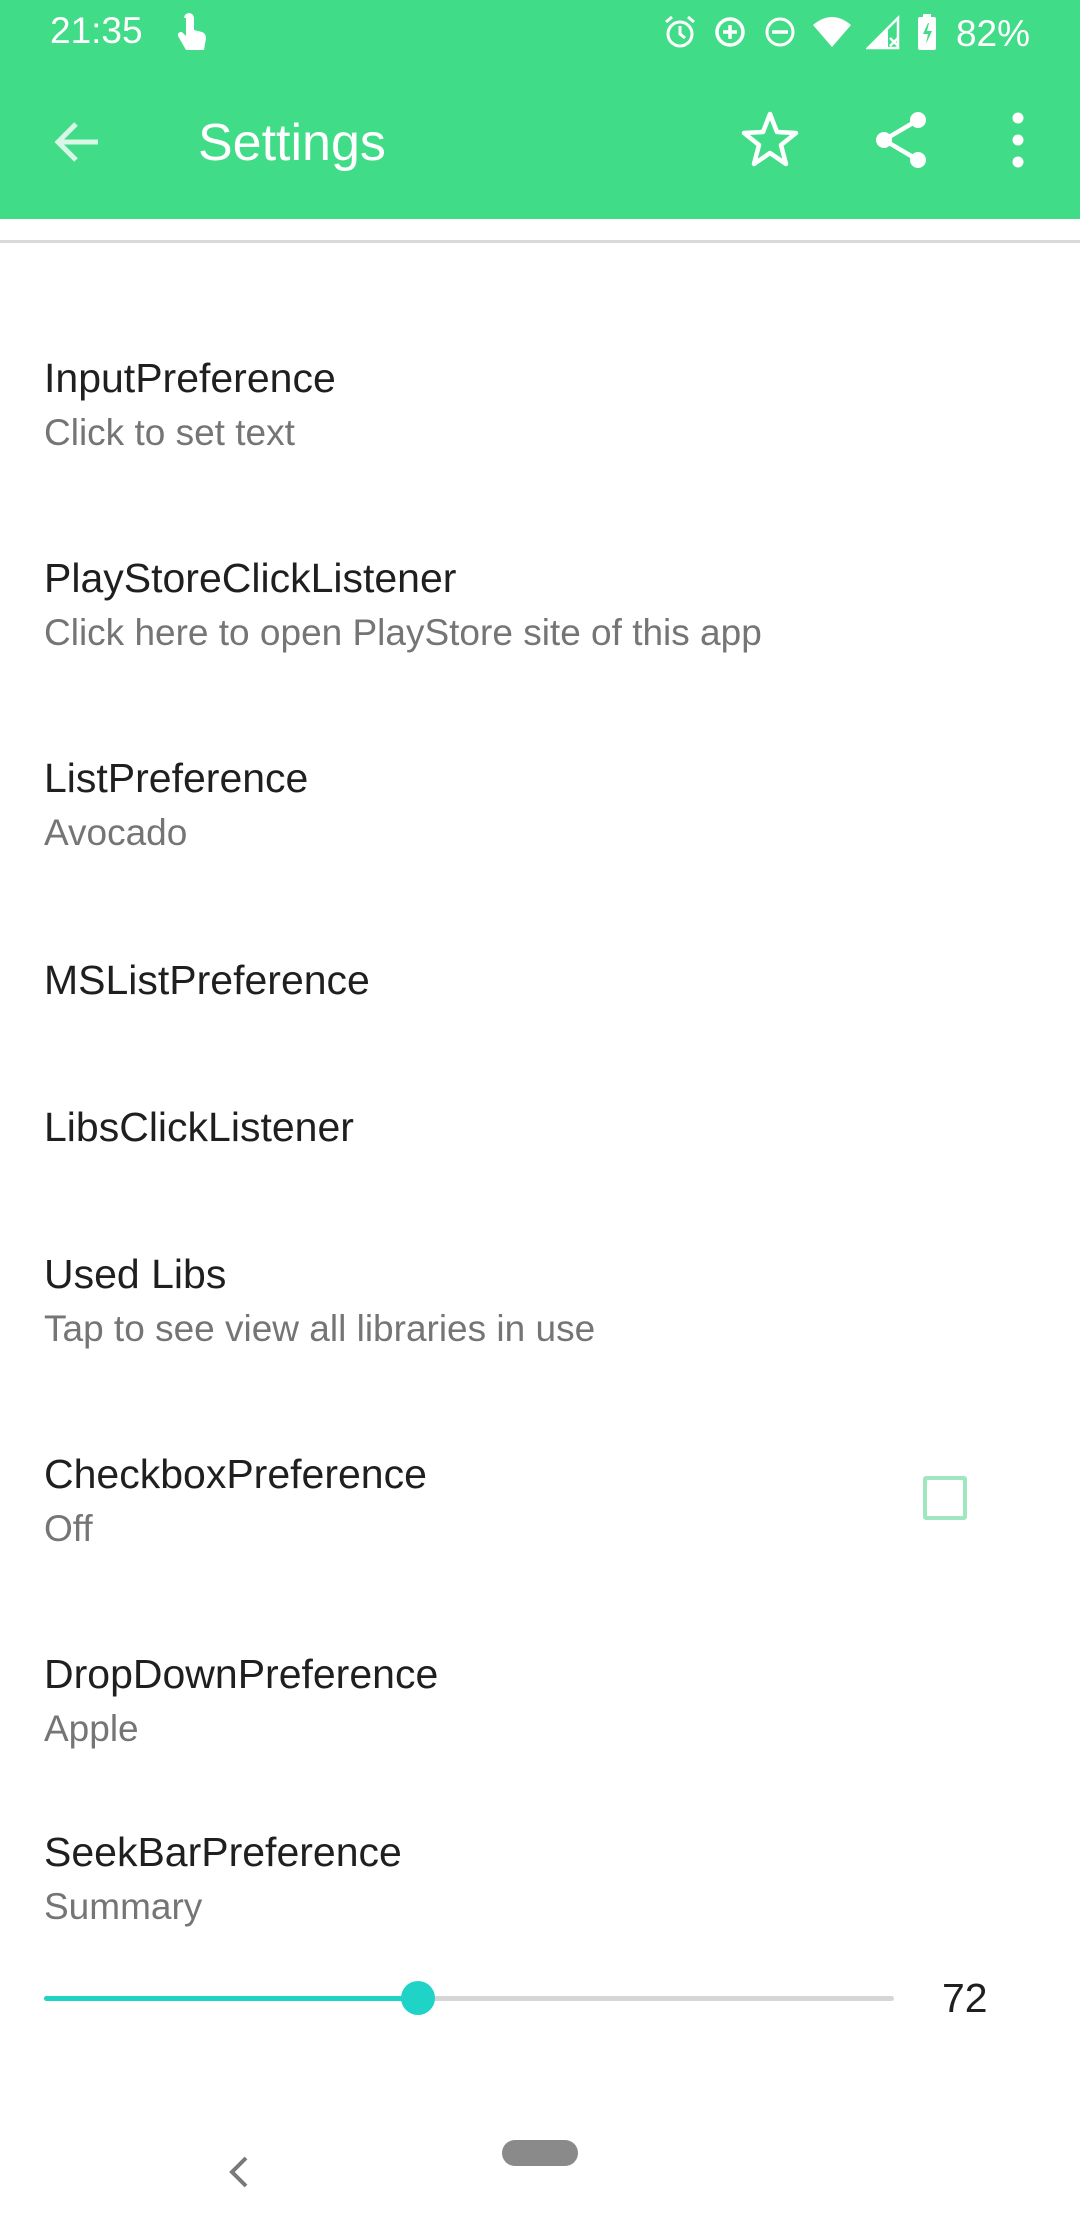  I want to click on pref-title: ListPreference, so click(176, 778).